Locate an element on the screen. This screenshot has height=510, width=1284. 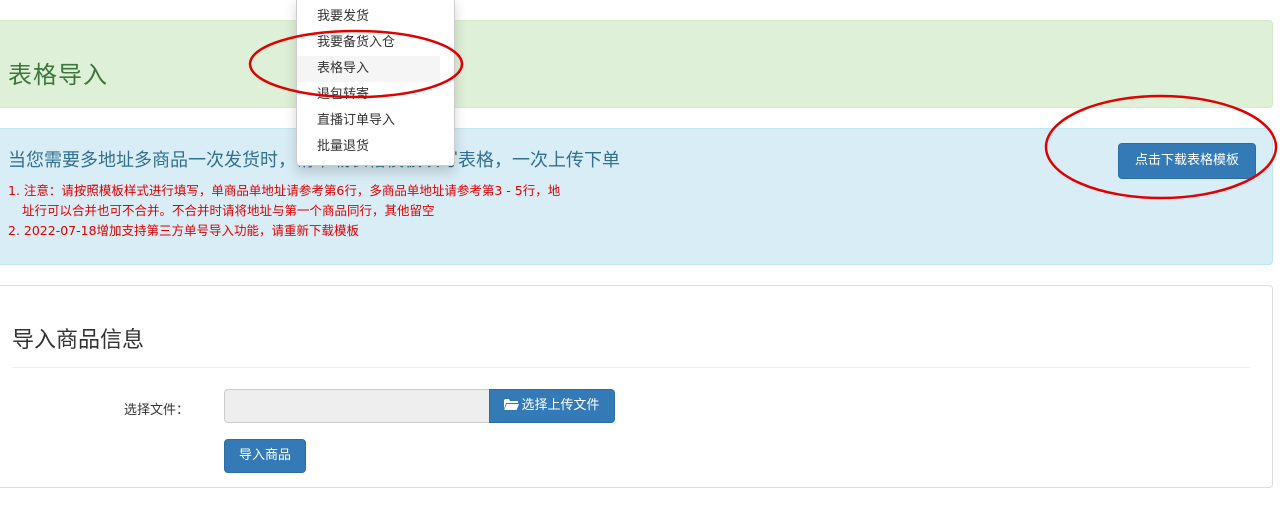
choose-file-button: 选择上传文件 is located at coordinates (552, 406).